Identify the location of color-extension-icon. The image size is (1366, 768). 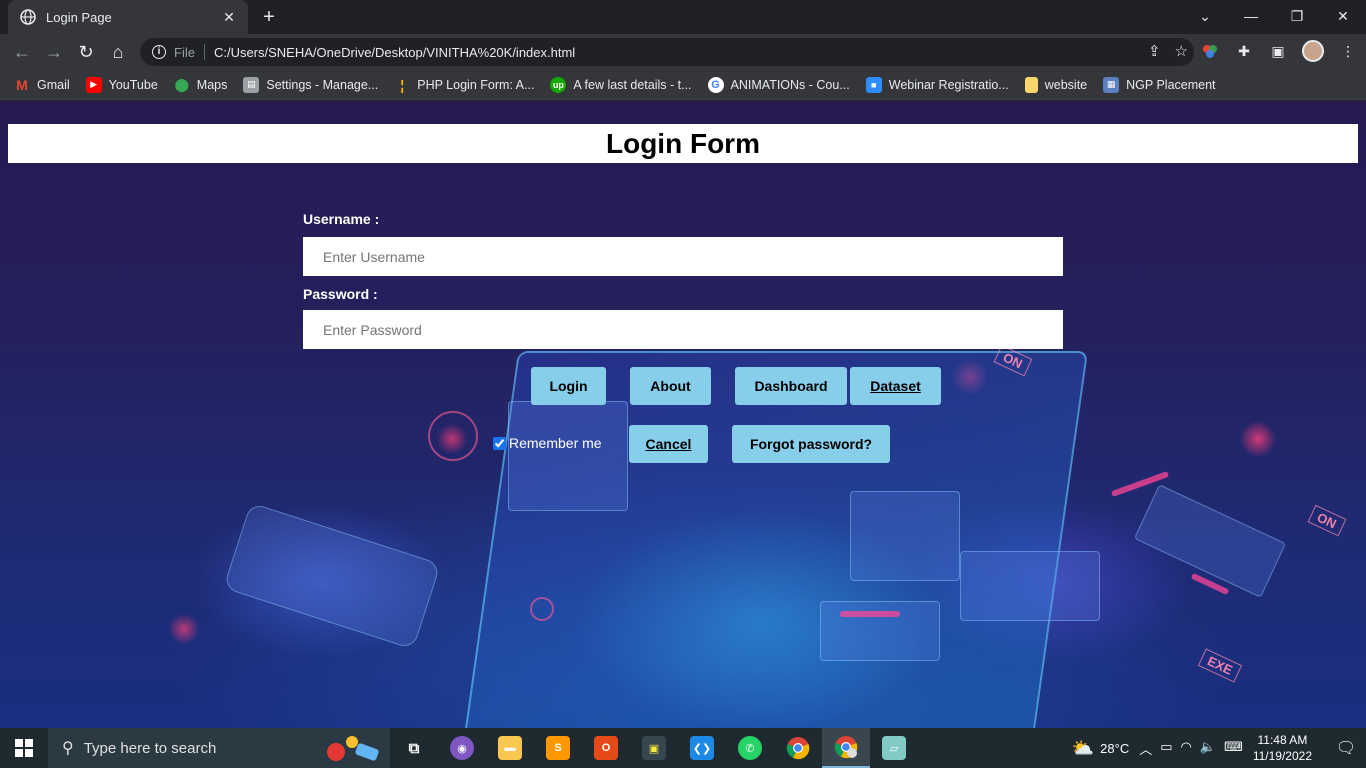
(1210, 51).